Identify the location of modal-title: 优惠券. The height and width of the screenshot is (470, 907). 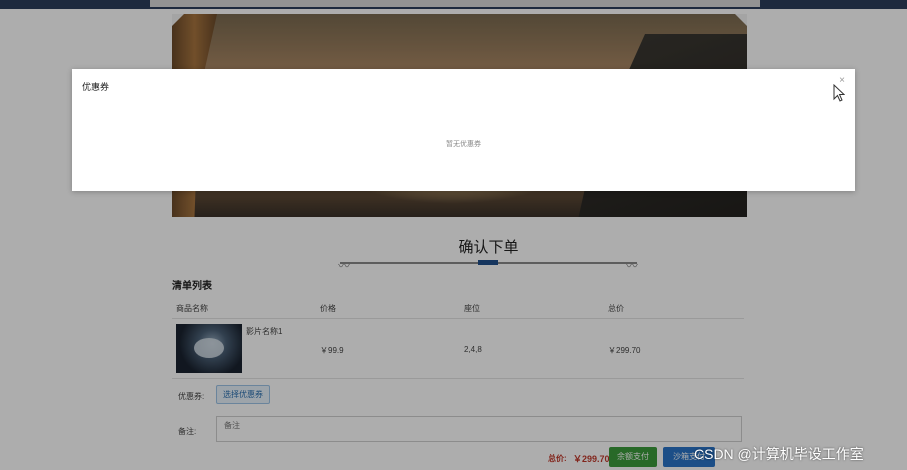
(96, 87).